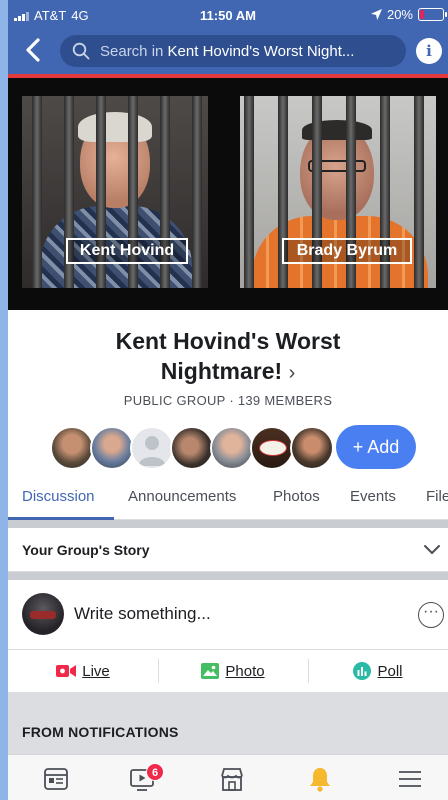  What do you see at coordinates (399, 14) in the screenshot?
I see `battery-percent: 20%` at bounding box center [399, 14].